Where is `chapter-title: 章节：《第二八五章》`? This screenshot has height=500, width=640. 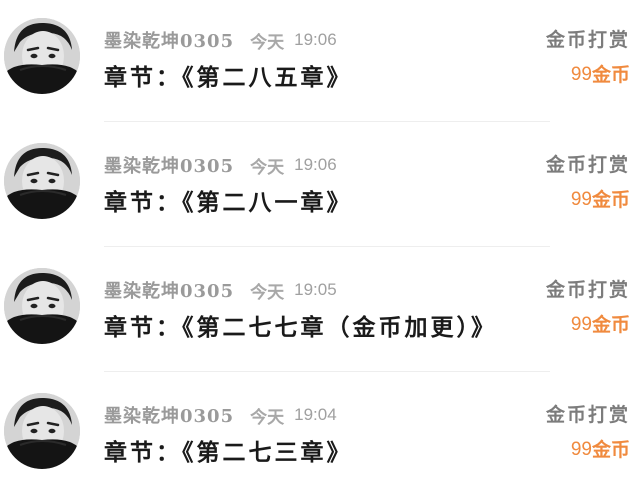
chapter-title: 章节：《第二八五章》 is located at coordinates (228, 75).